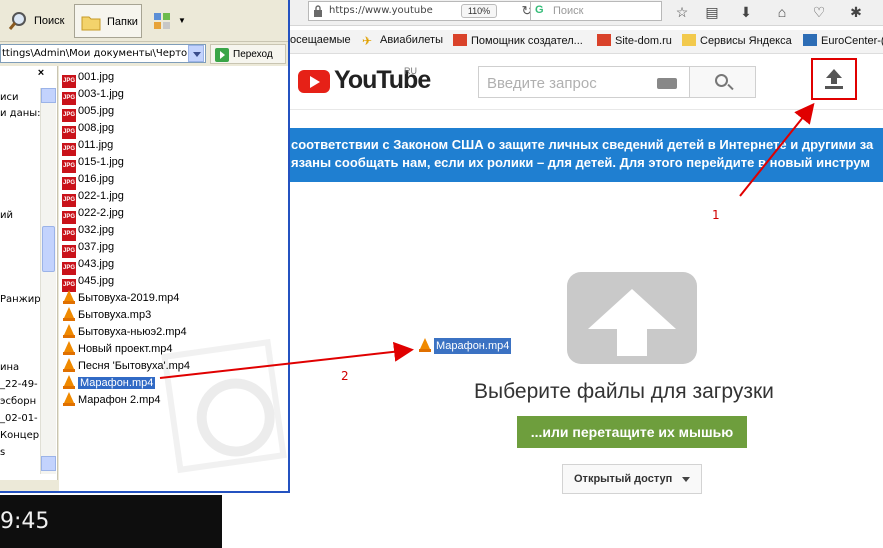  What do you see at coordinates (101, 196) in the screenshot?
I see `file-name: 022-1.jpg` at bounding box center [101, 196].